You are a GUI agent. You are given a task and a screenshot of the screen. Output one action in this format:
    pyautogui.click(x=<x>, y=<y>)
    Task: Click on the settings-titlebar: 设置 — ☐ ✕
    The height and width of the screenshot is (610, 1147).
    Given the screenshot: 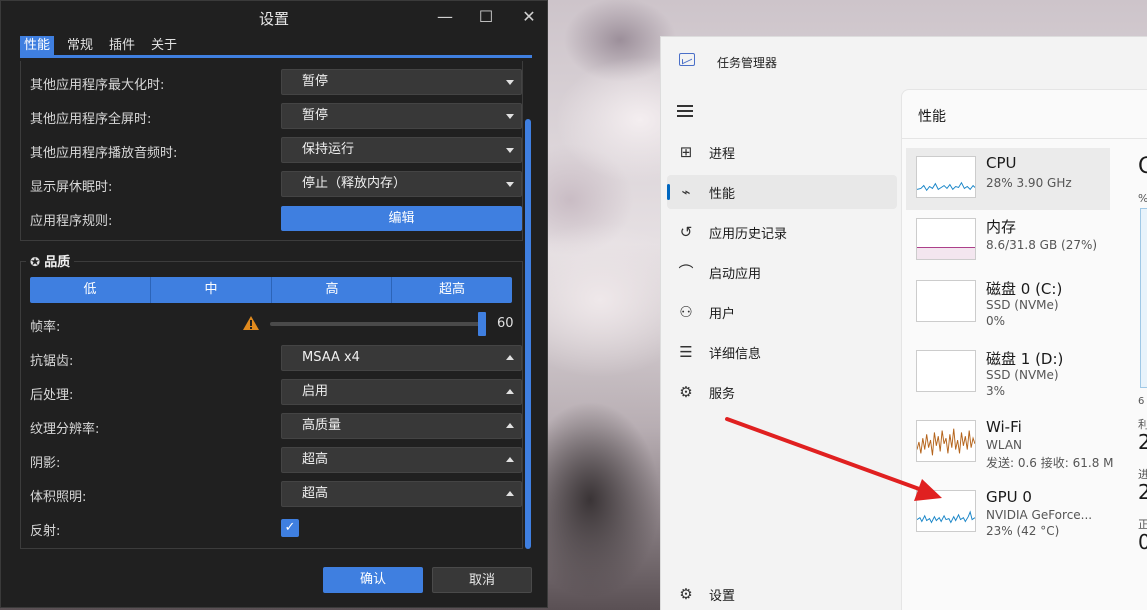 What is the action you would take?
    pyautogui.click(x=274, y=17)
    